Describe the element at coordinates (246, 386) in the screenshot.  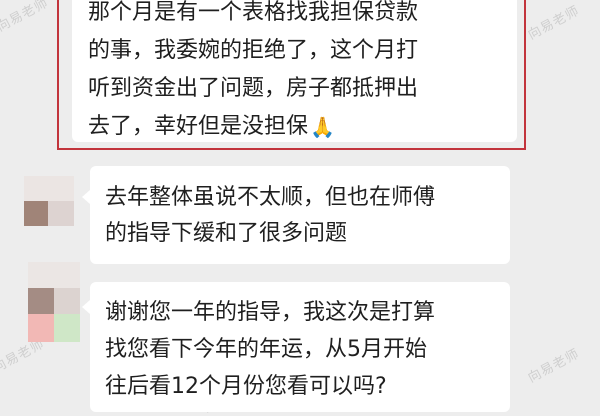
I see `message-line: 往后看12个月份您看可以吗?` at that location.